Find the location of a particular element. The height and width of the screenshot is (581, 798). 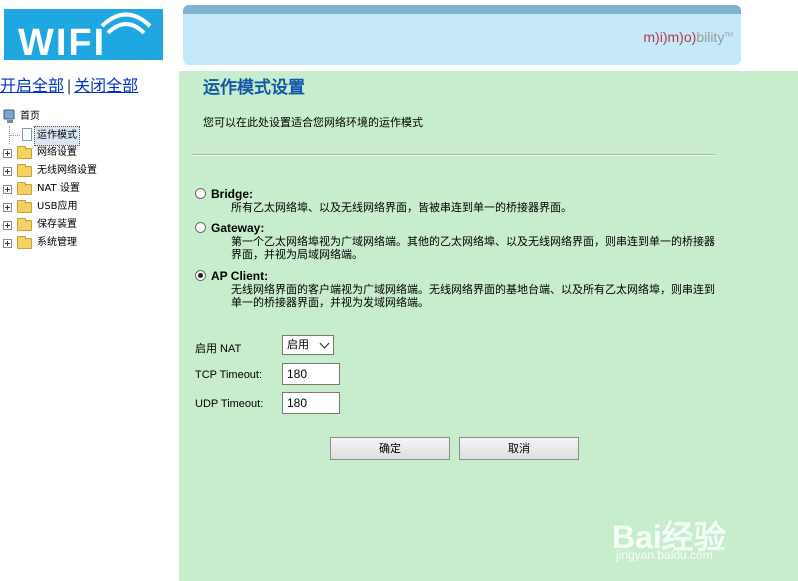

banner-top-bar is located at coordinates (462, 9).